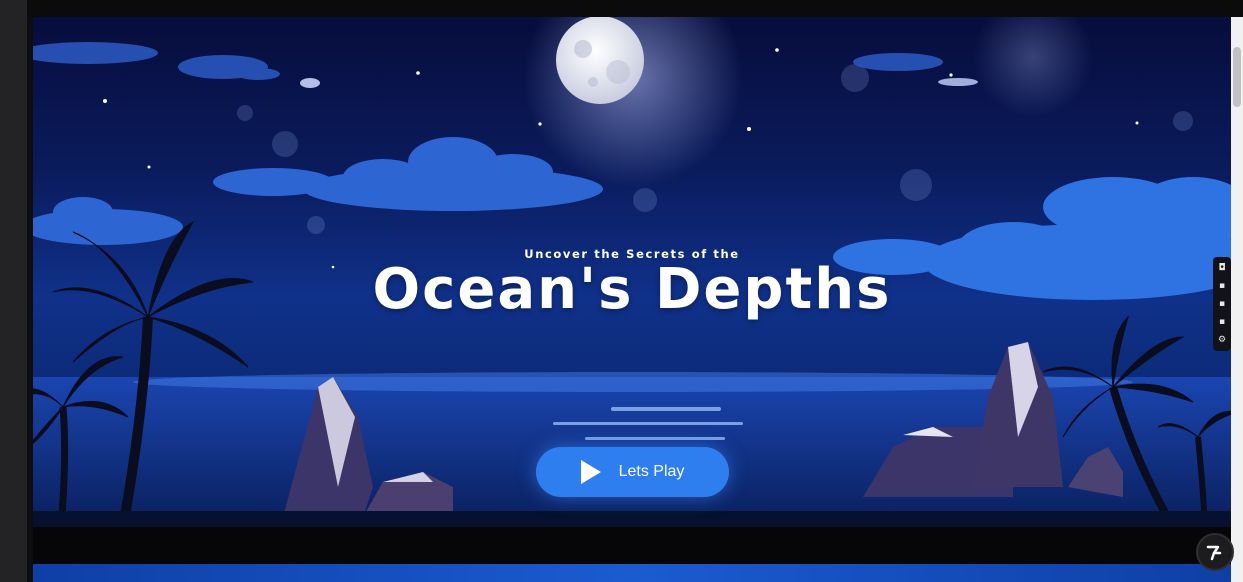 The width and height of the screenshot is (1243, 582). Describe the element at coordinates (13, 291) in the screenshot. I see `window-left-edge` at that location.